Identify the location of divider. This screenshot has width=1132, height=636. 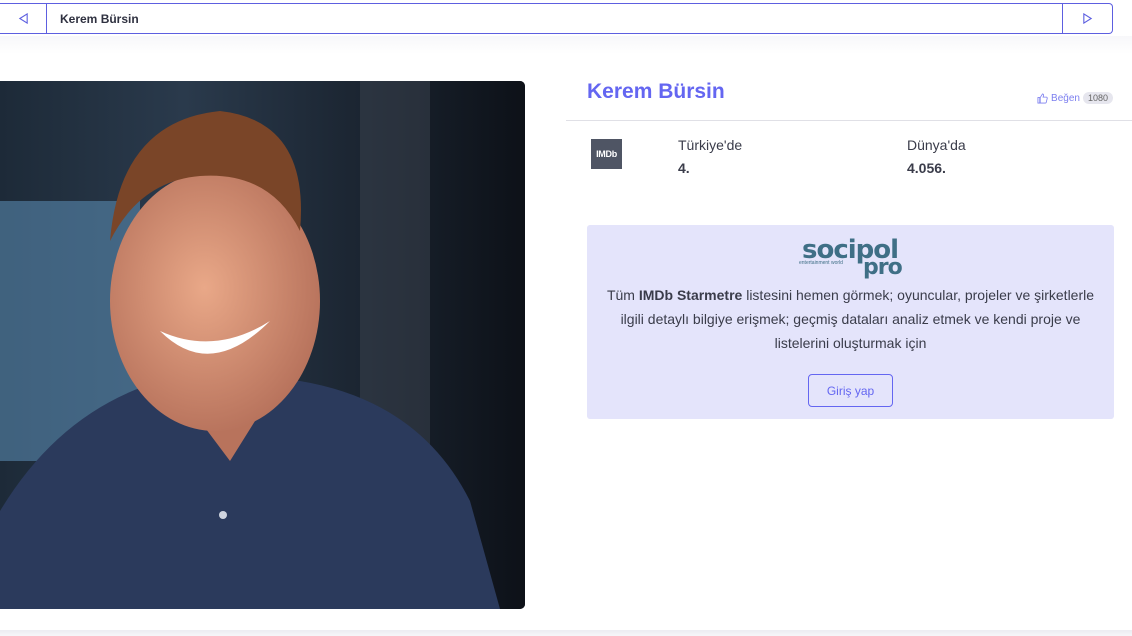
(849, 120).